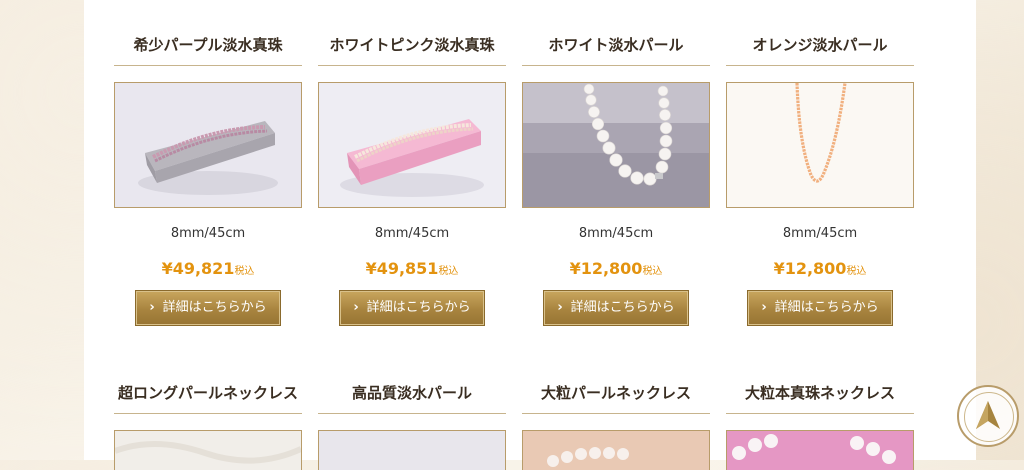  Describe the element at coordinates (402, 268) in the screenshot. I see `price-value: ¥49,851` at that location.